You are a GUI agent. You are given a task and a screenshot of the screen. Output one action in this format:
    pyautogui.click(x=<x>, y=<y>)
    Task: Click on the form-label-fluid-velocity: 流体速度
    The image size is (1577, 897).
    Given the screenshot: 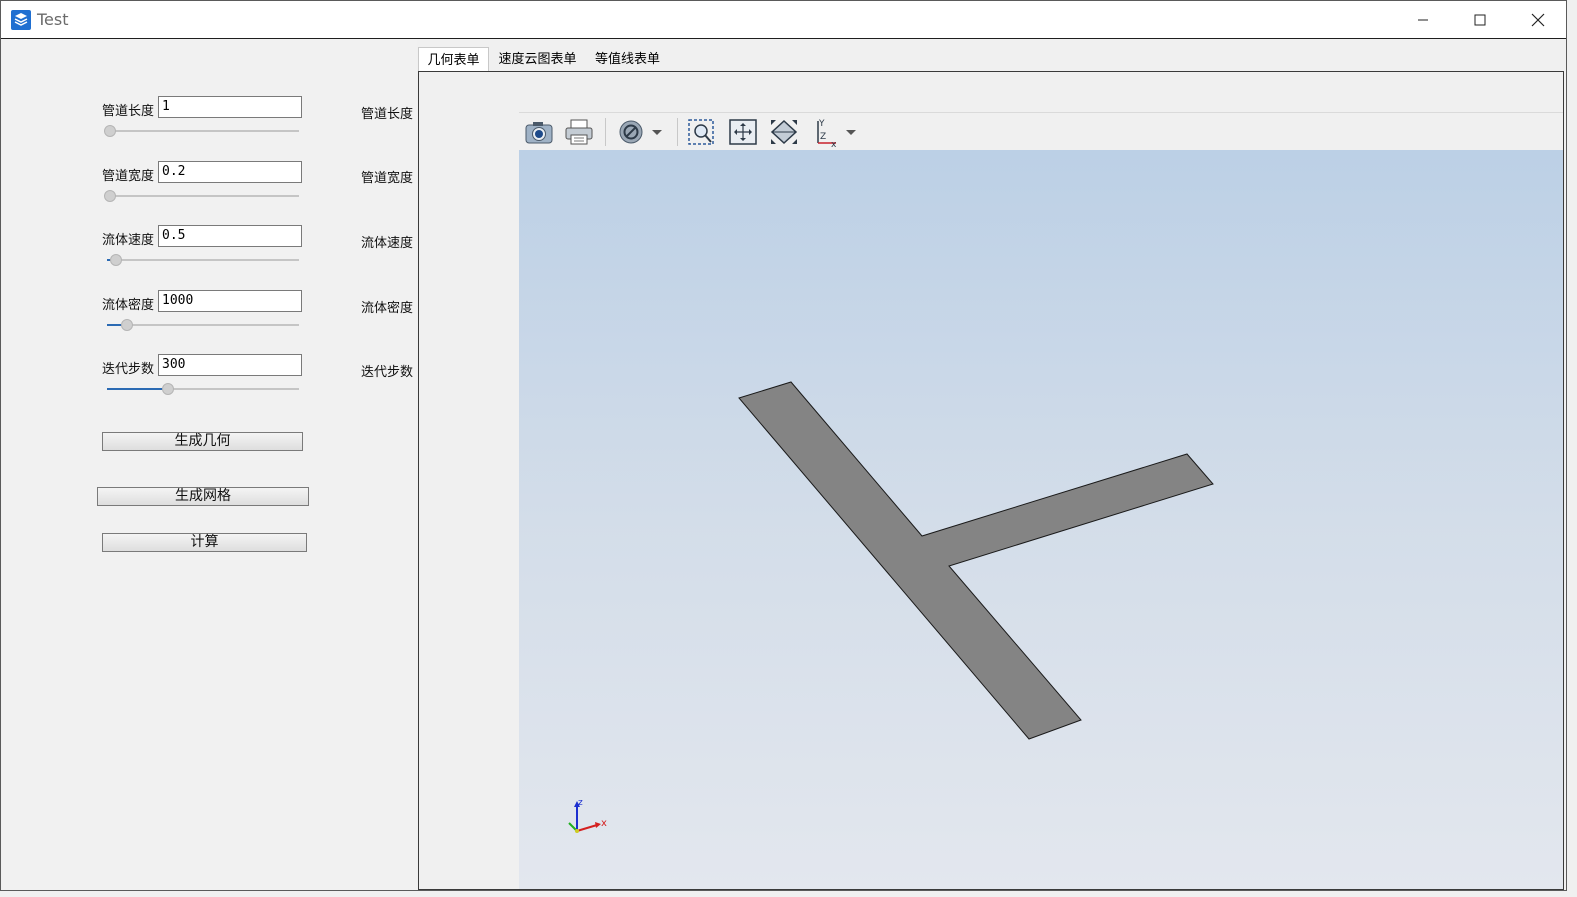 What is the action you would take?
    pyautogui.click(x=387, y=243)
    